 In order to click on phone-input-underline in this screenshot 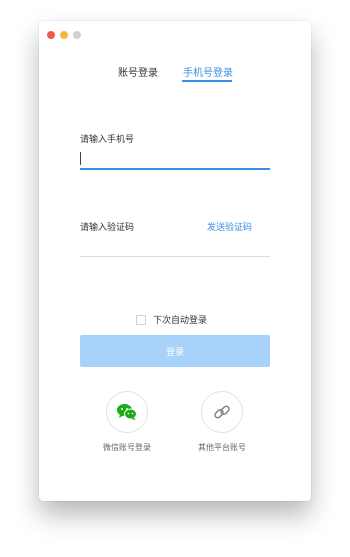, I will do `click(175, 169)`.